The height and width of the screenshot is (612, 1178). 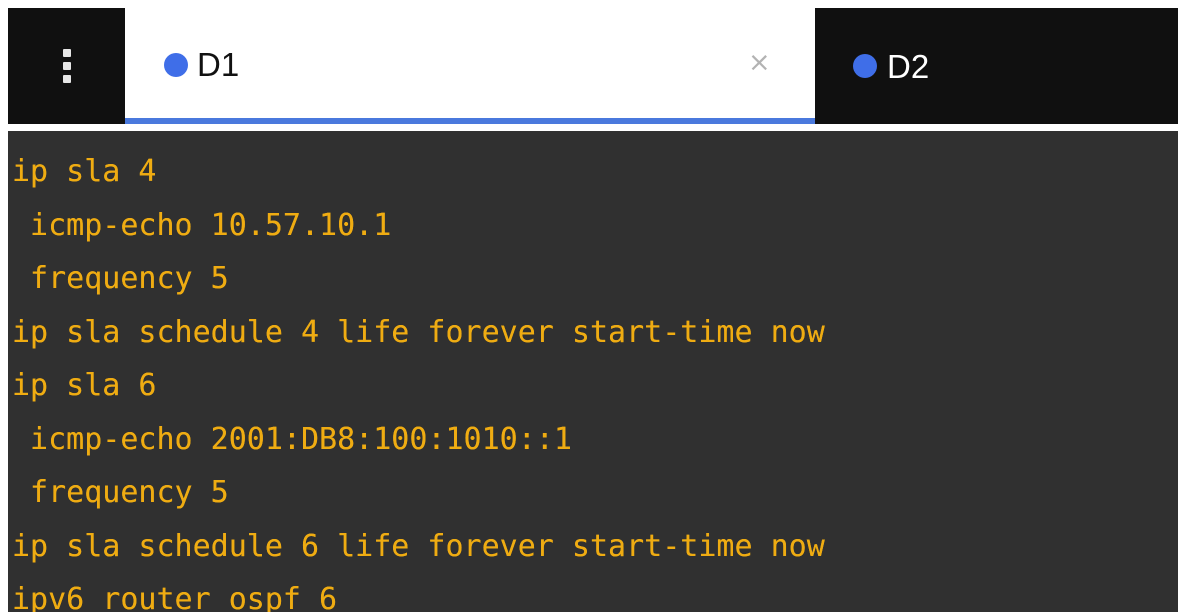 I want to click on tab-d1: D1 ×, so click(x=470, y=66).